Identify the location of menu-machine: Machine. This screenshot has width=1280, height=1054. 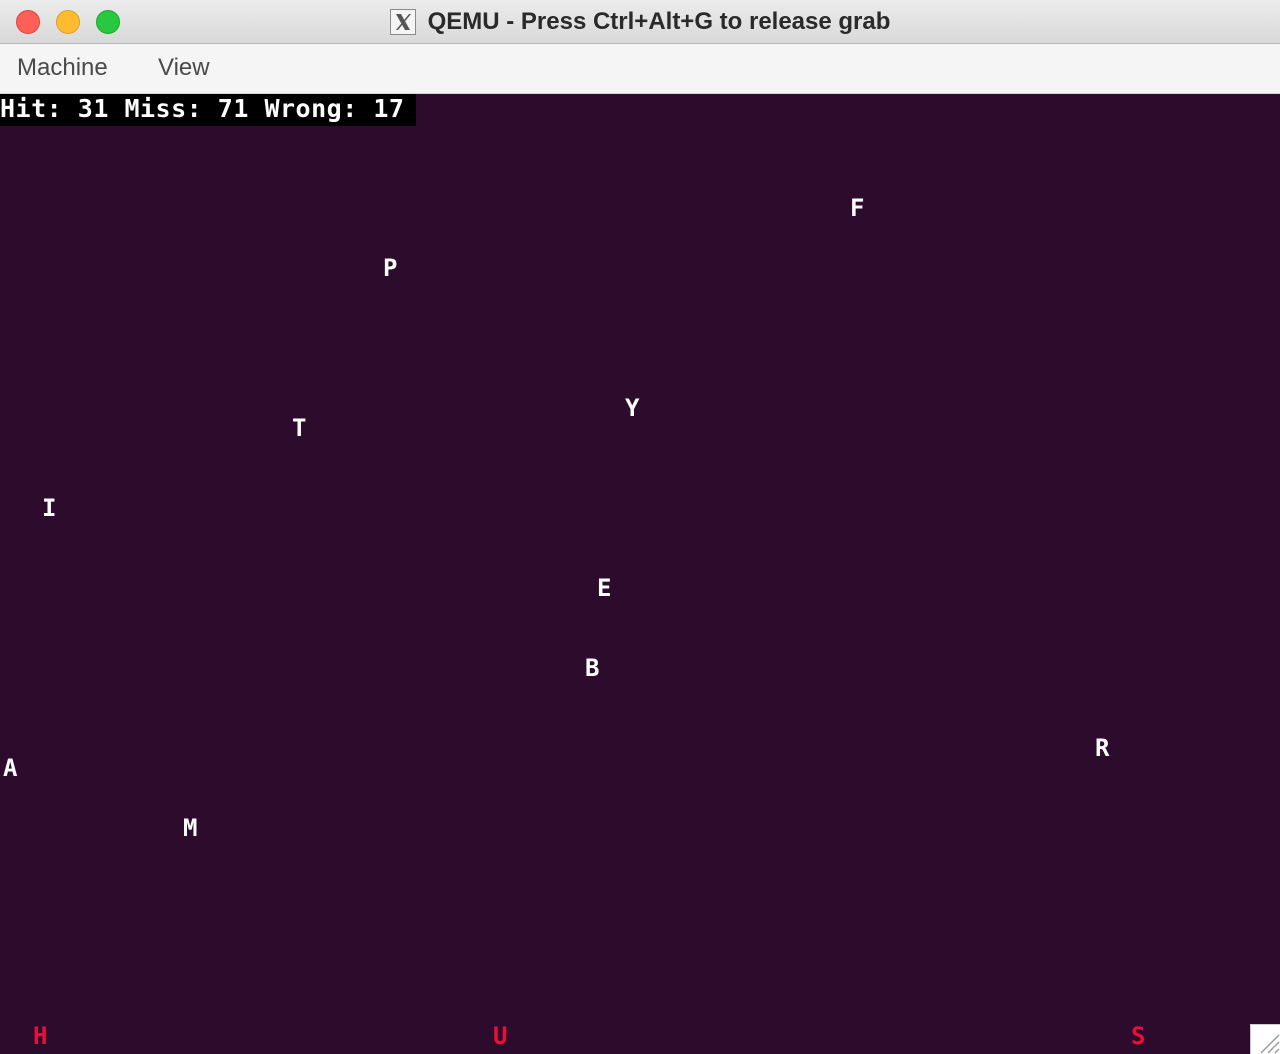
(62, 68).